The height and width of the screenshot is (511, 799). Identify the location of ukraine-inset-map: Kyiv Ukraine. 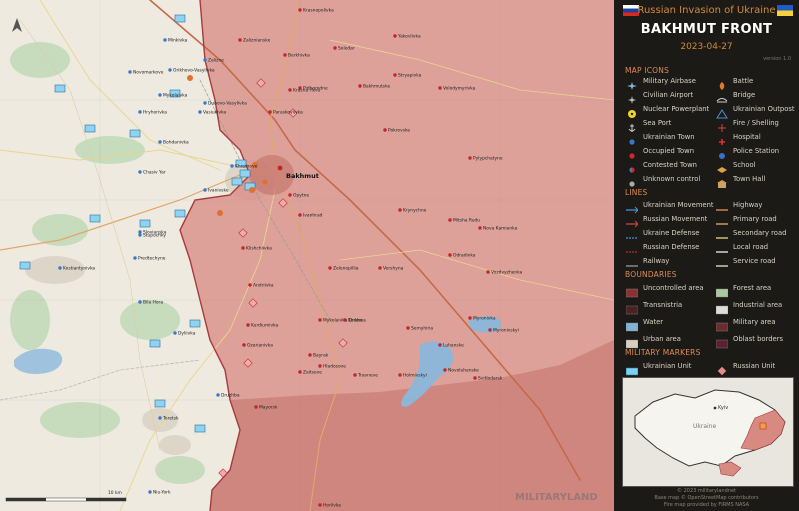
(708, 432).